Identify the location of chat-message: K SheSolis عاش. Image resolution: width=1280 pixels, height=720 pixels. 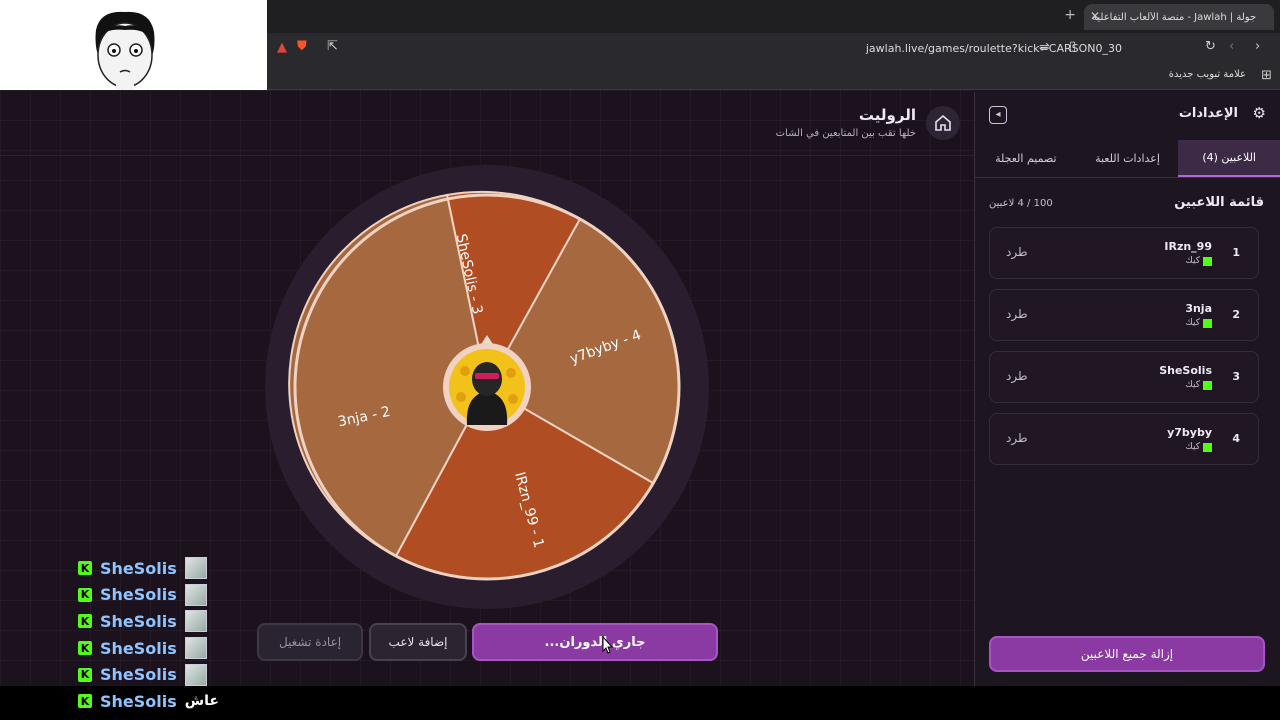
(178, 701).